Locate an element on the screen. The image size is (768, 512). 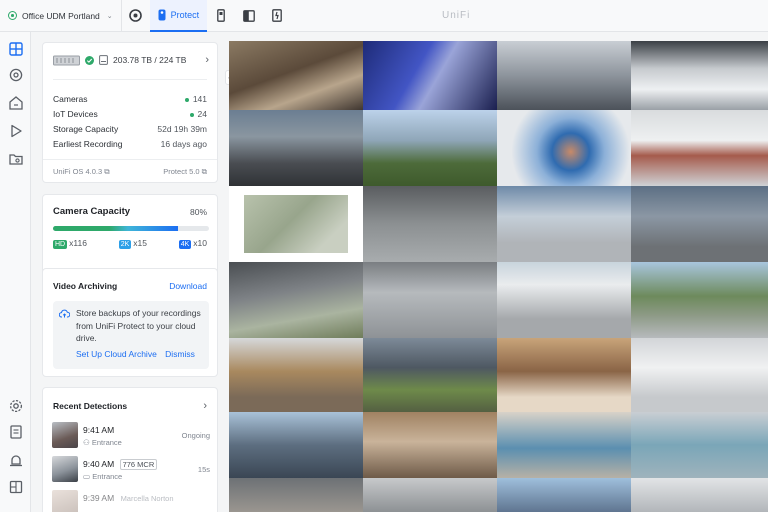
video-archiving-title: Video Archiving is located at coordinates (85, 286).